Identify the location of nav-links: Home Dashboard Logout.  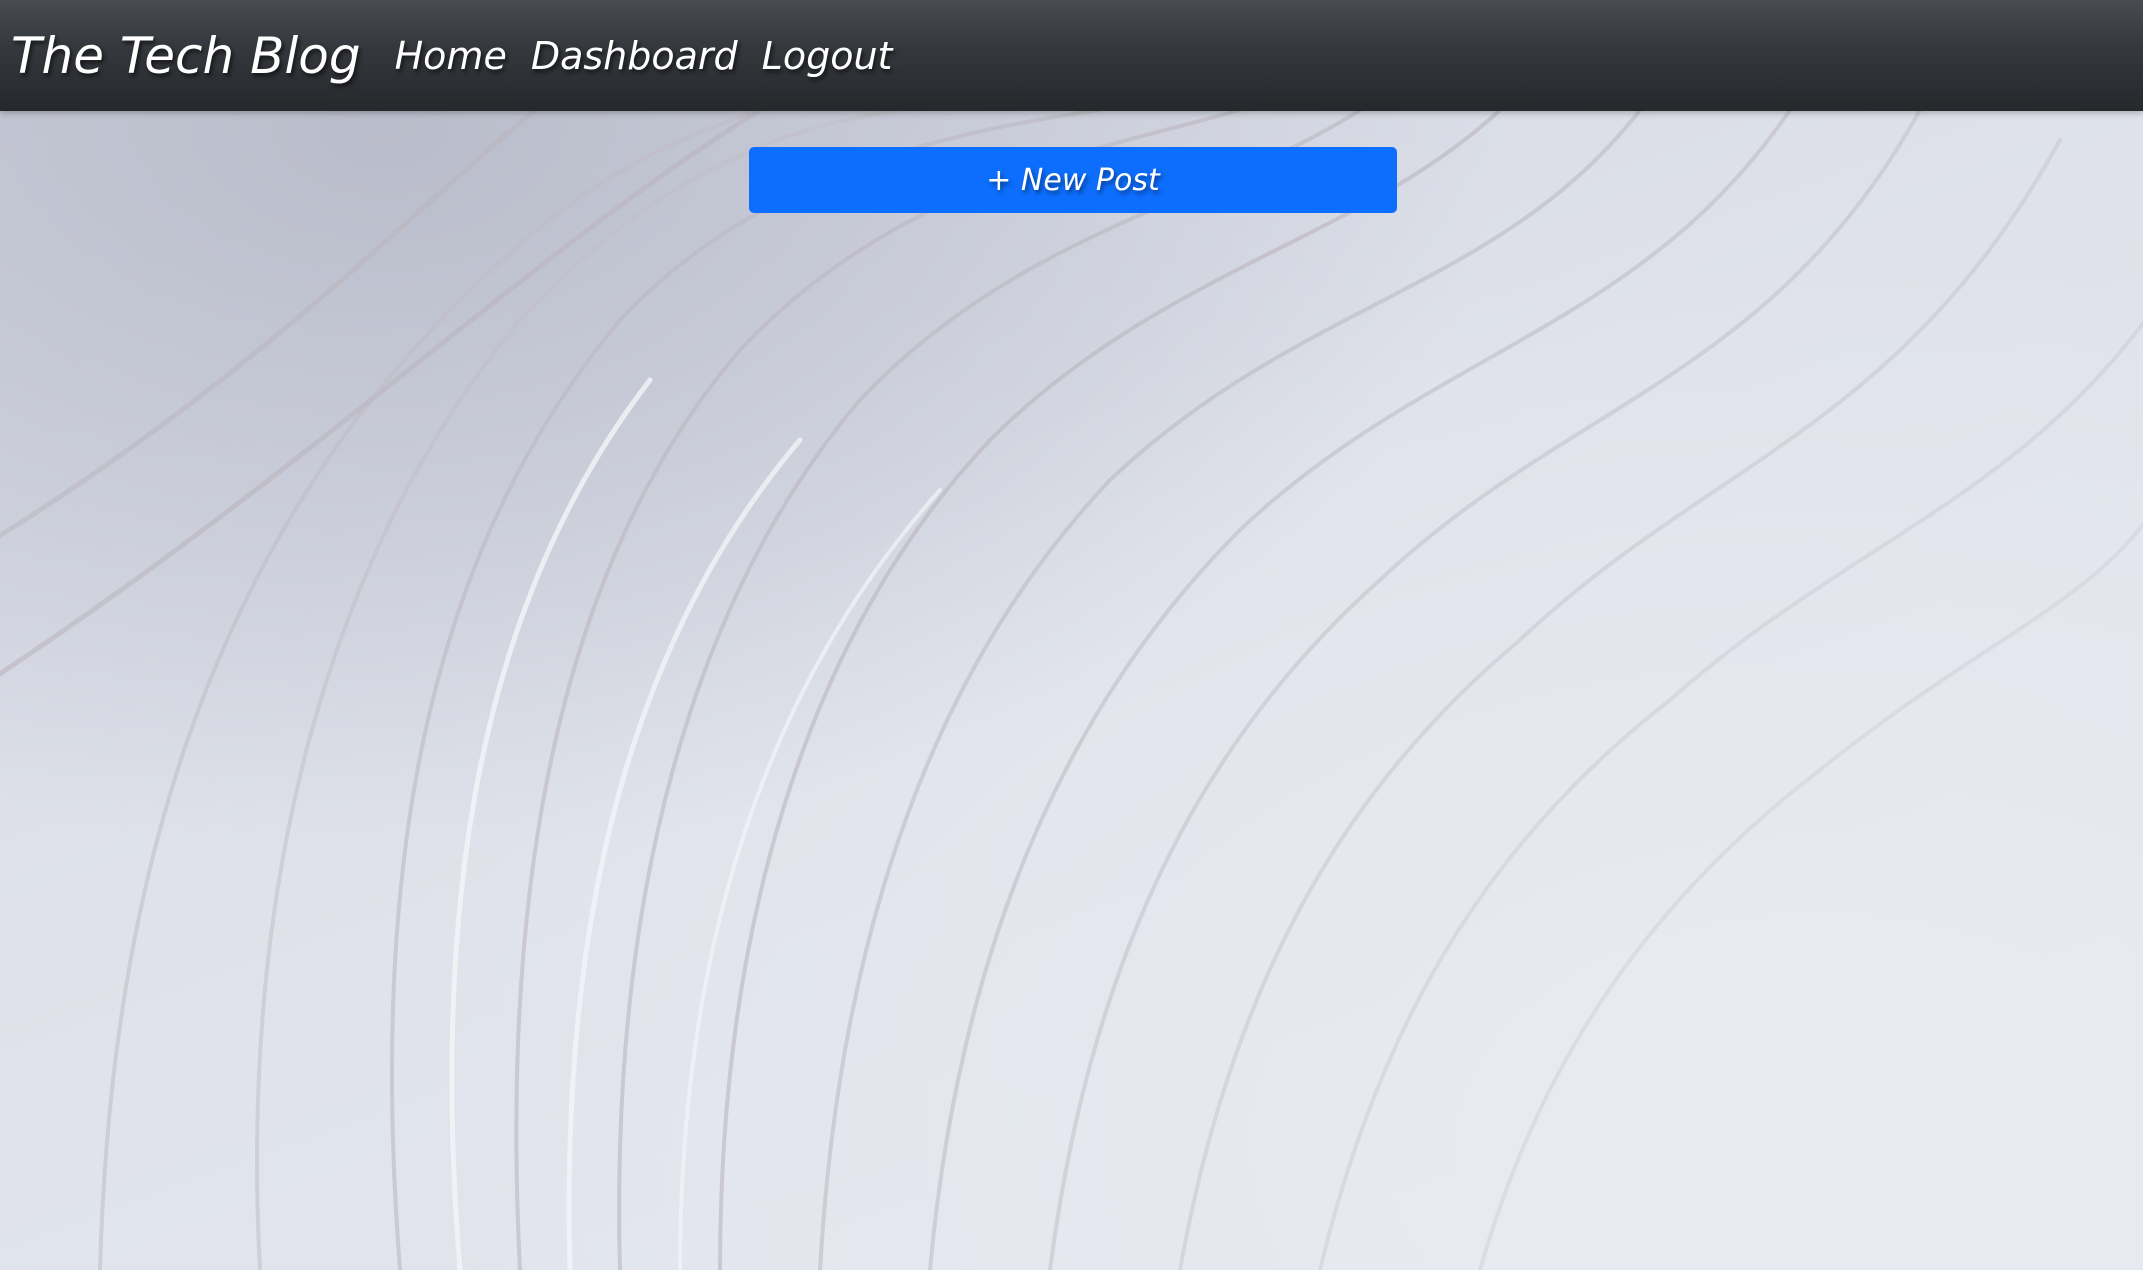
(656, 56).